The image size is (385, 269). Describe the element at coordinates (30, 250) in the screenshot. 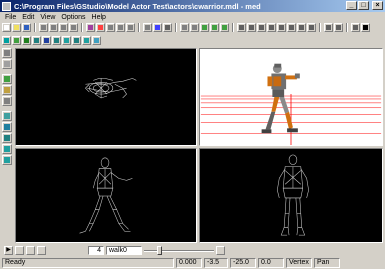

I see `step-back-button` at that location.